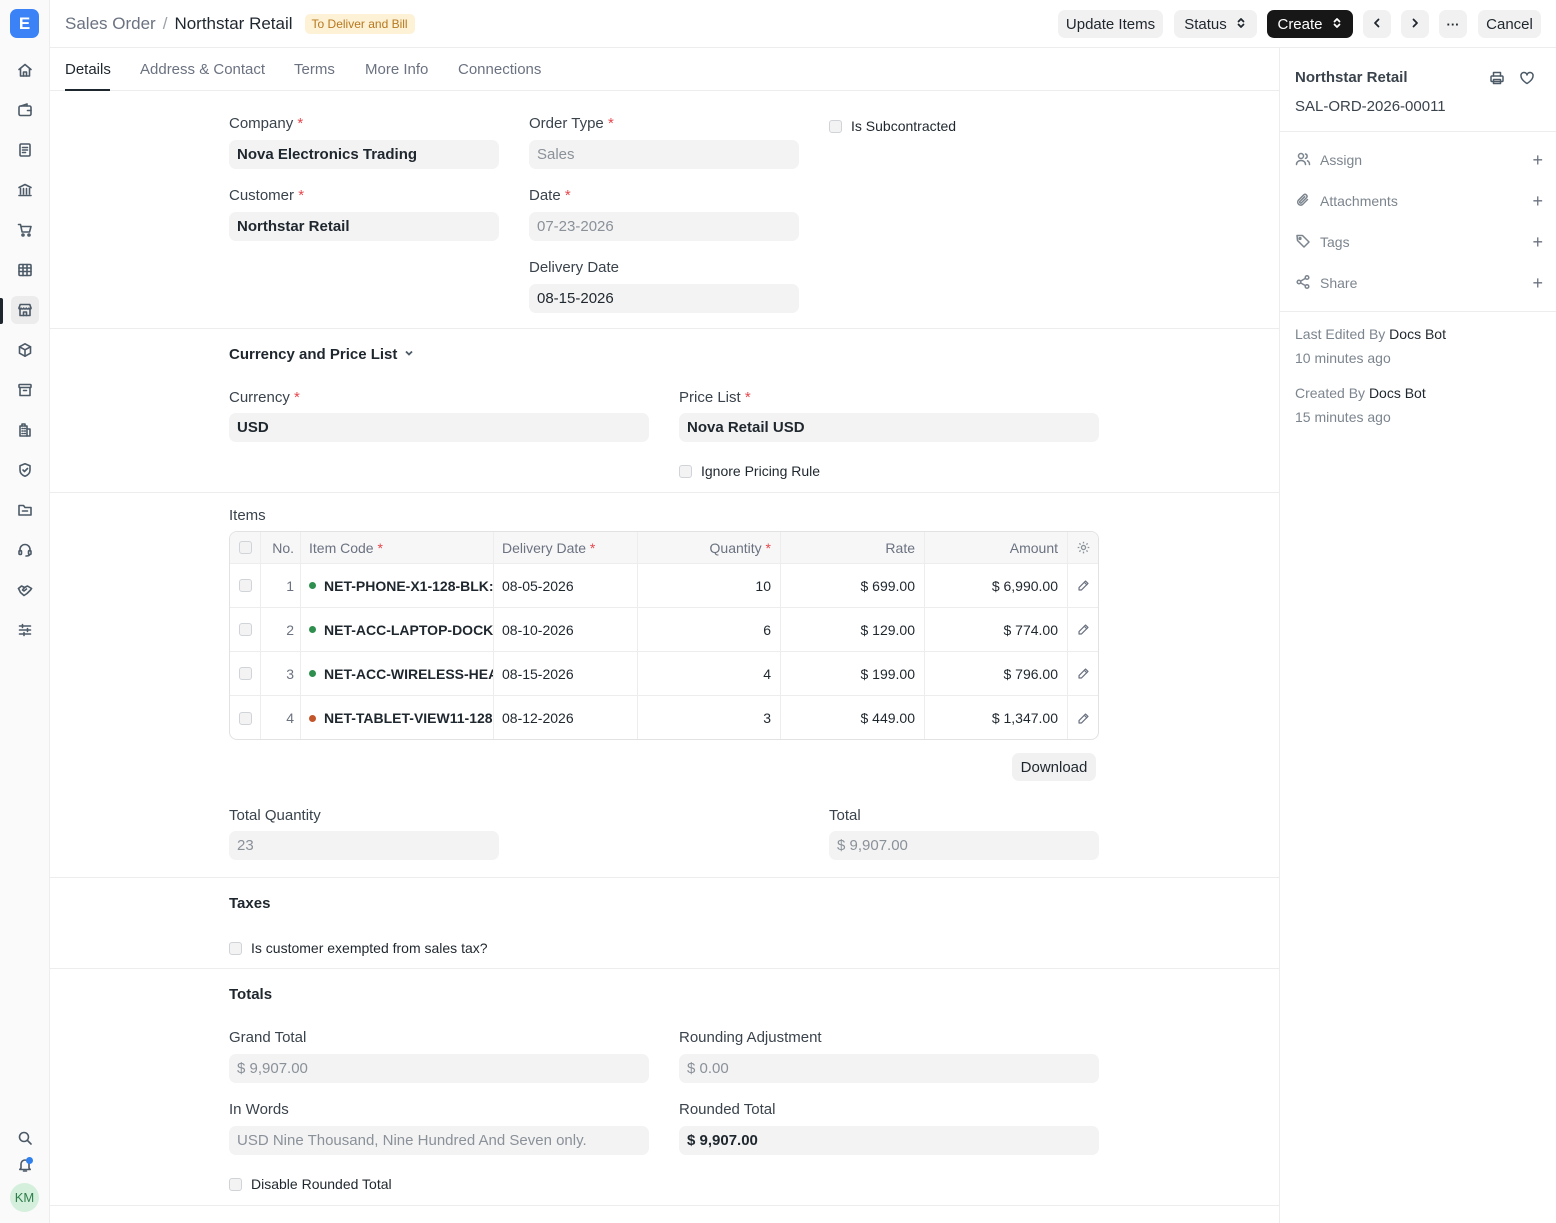 The image size is (1556, 1223). Describe the element at coordinates (1528, 79) in the screenshot. I see `heart-icon` at that location.